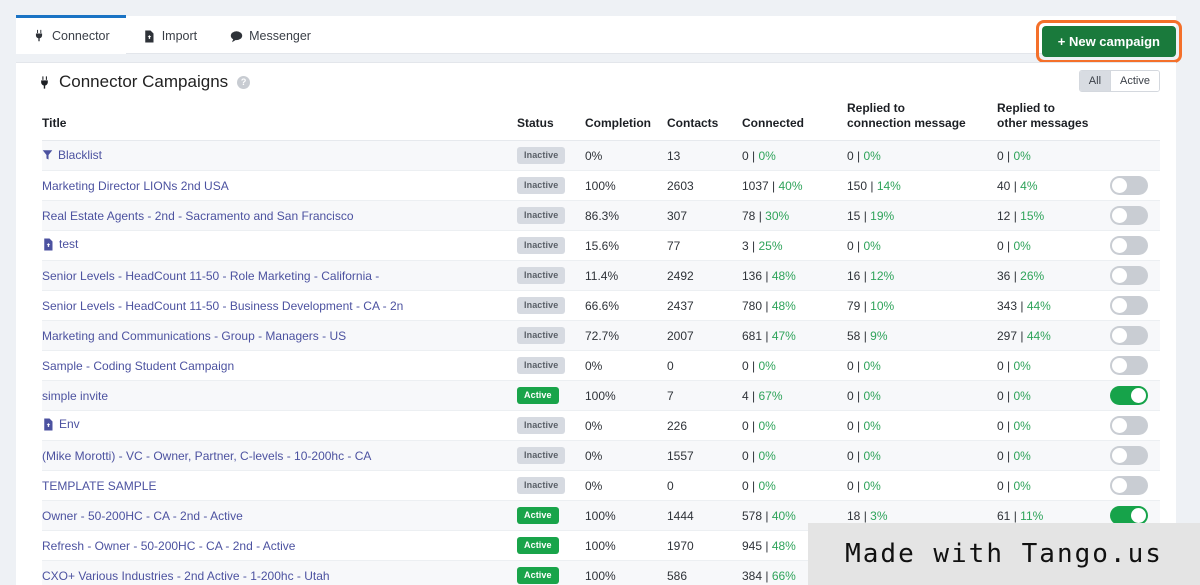  I want to click on cell-completion: 66.6%, so click(626, 305).